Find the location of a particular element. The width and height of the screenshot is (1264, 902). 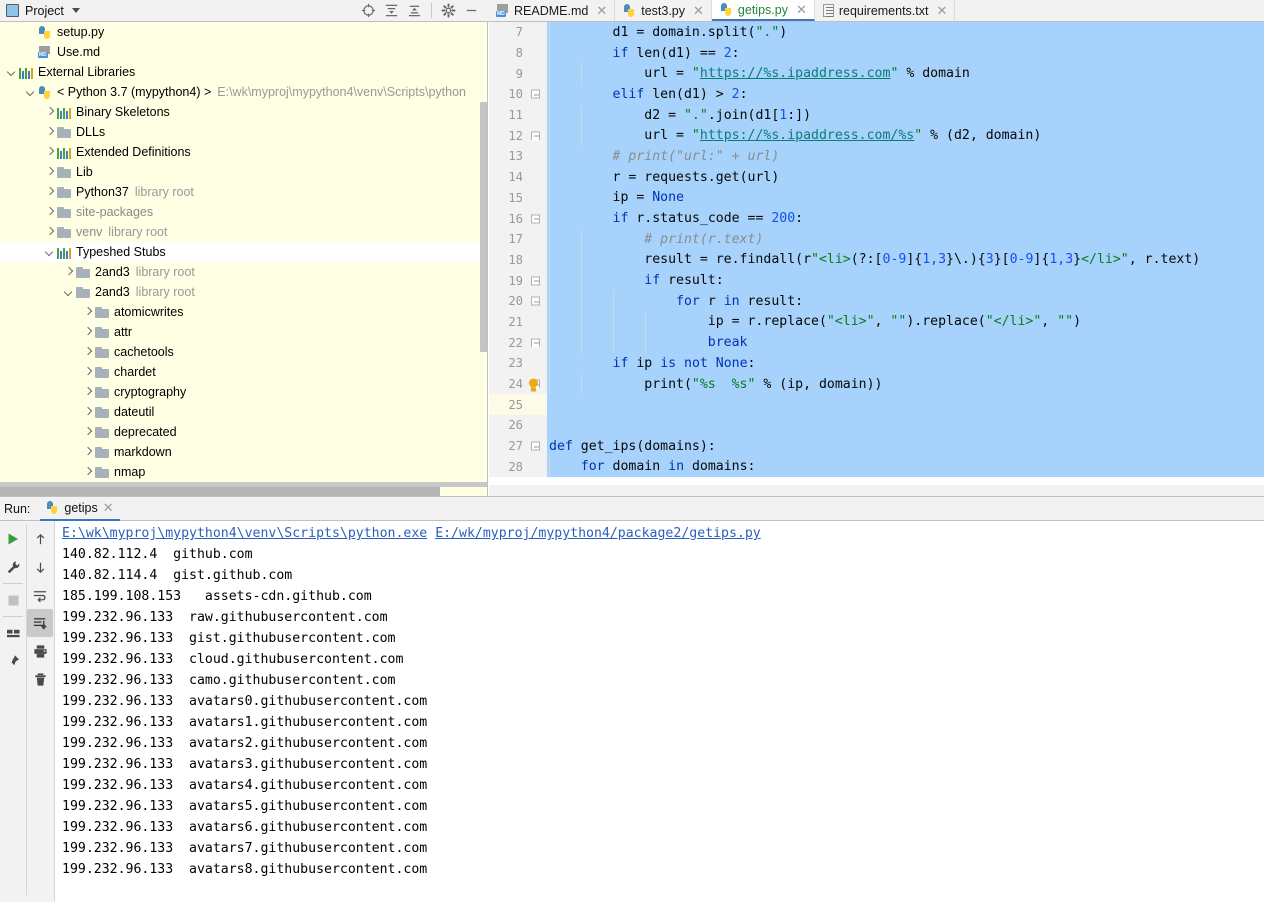

editor-line: 27 def get_ips(domains): is located at coordinates (876, 446).